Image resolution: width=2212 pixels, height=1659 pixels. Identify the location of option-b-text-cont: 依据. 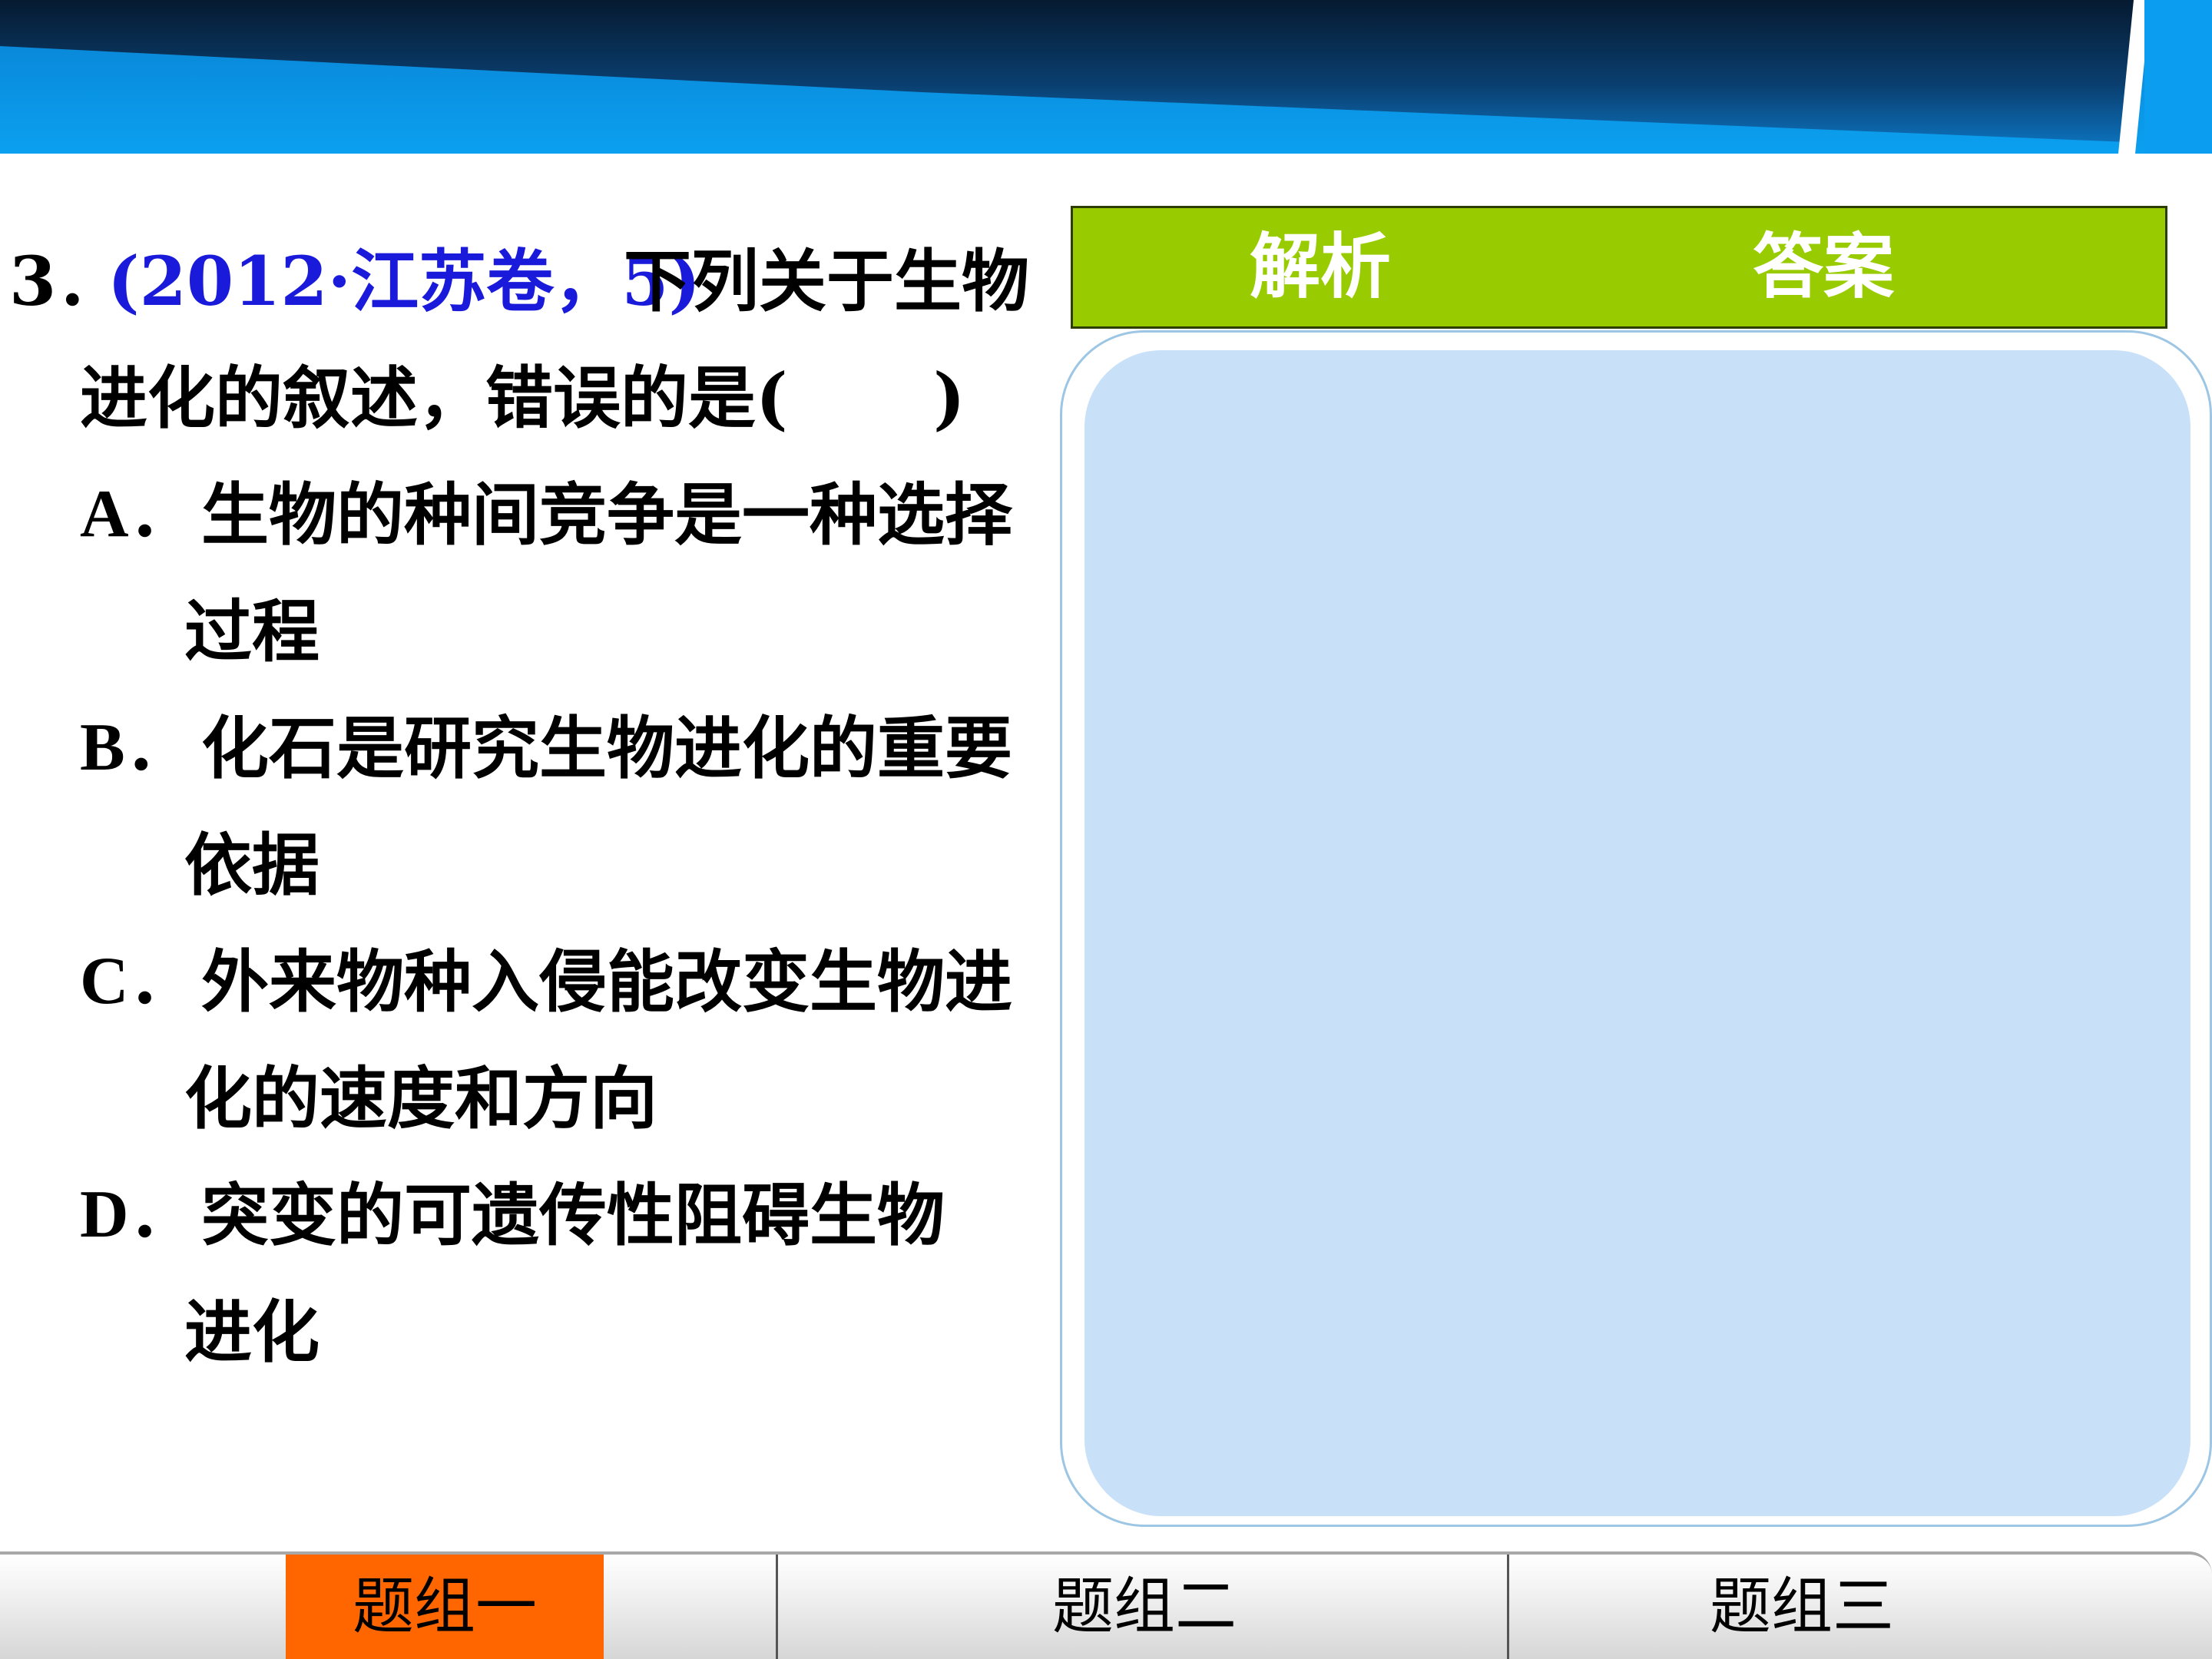
(252, 865).